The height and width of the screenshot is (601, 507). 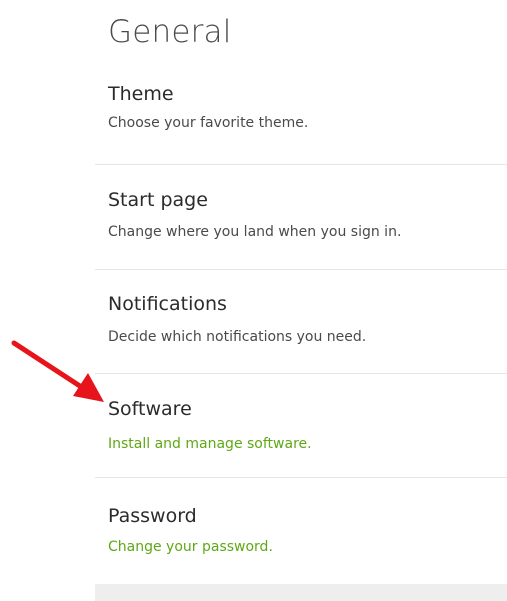 What do you see at coordinates (167, 304) in the screenshot?
I see `settings-item-title: Notifications` at bounding box center [167, 304].